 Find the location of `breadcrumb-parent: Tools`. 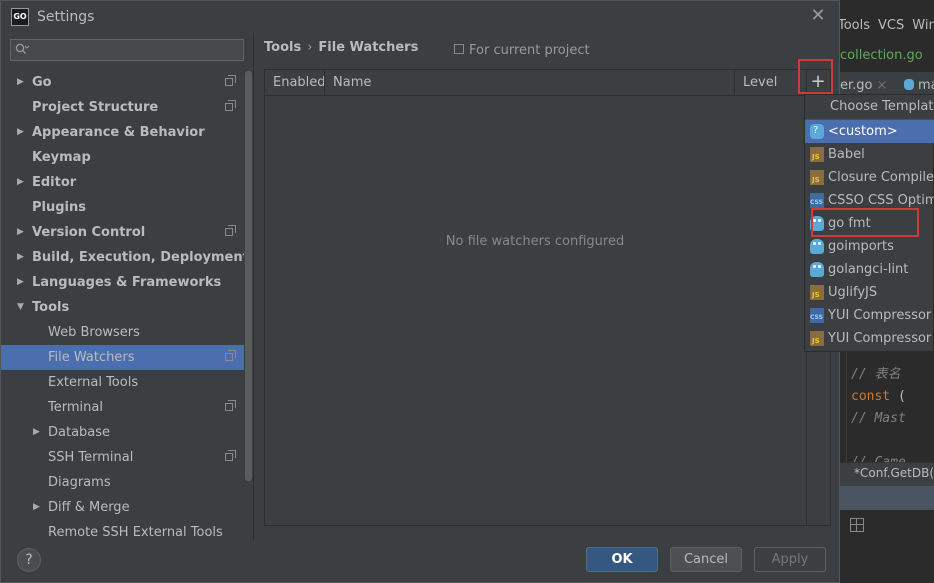

breadcrumb-parent: Tools is located at coordinates (282, 47).